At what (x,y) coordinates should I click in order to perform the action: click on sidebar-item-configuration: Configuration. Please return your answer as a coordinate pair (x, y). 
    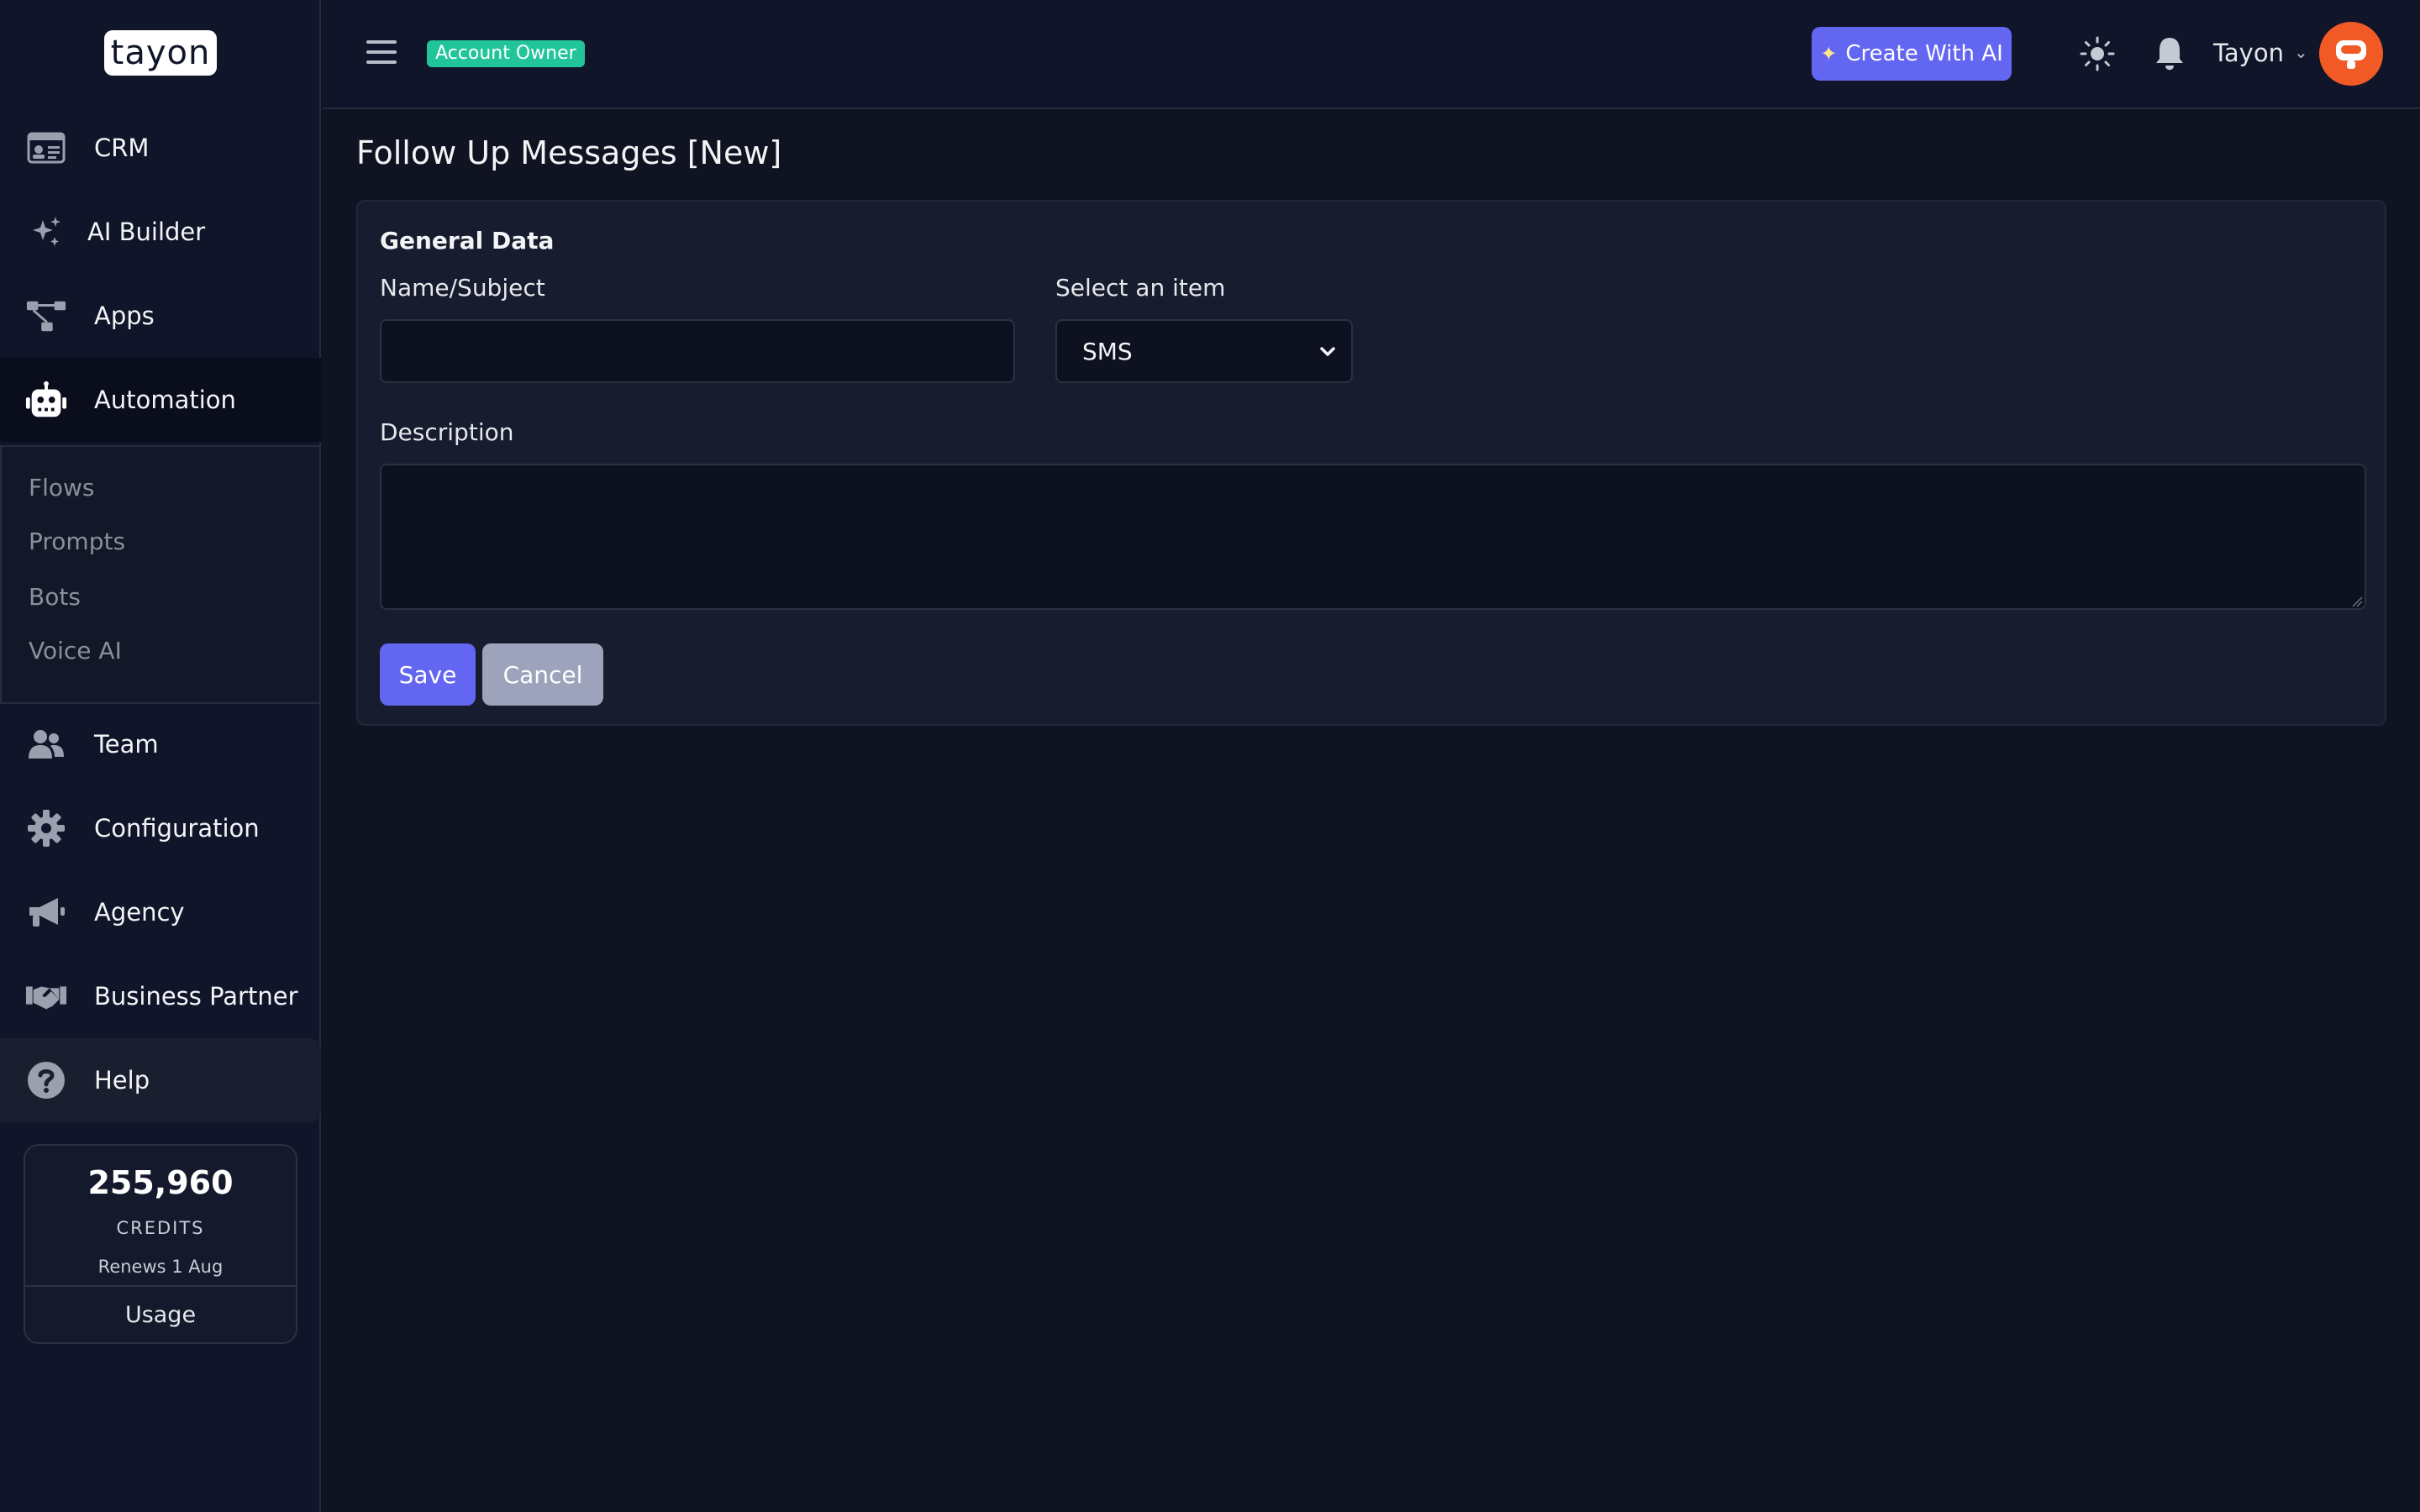
    Looking at the image, I should click on (161, 828).